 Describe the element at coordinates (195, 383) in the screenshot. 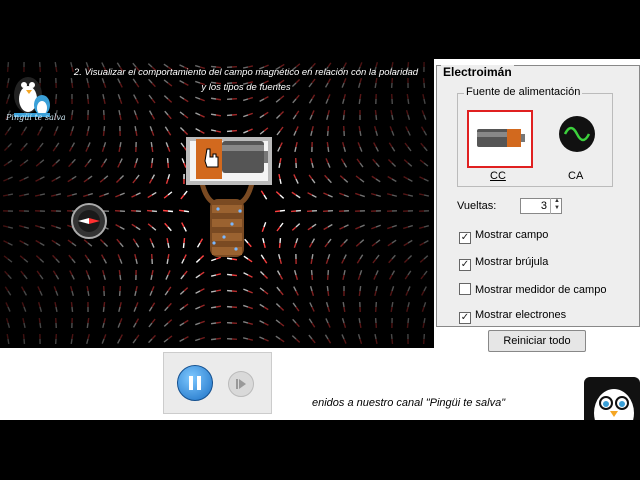

I see `pause-button` at that location.